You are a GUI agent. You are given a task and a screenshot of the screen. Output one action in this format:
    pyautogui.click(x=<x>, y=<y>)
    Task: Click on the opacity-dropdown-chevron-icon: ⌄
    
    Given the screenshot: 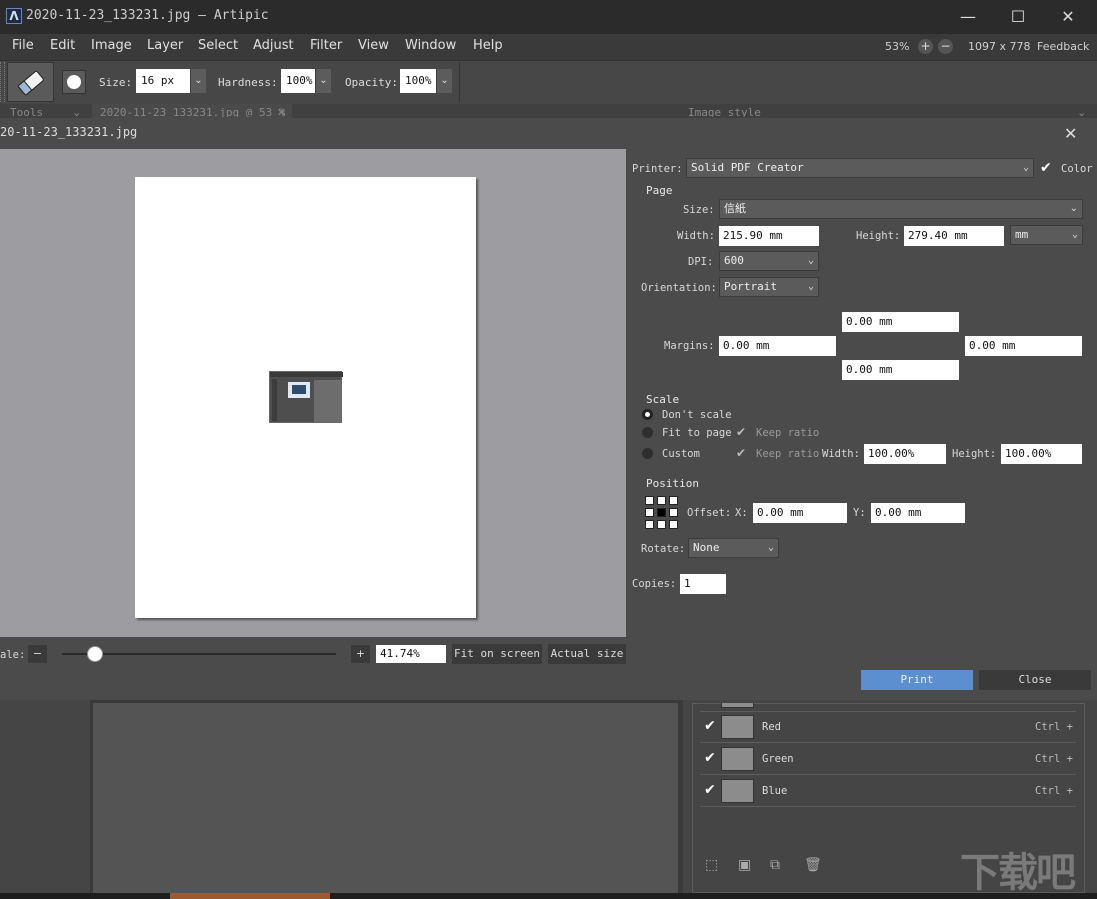 What is the action you would take?
    pyautogui.click(x=444, y=81)
    